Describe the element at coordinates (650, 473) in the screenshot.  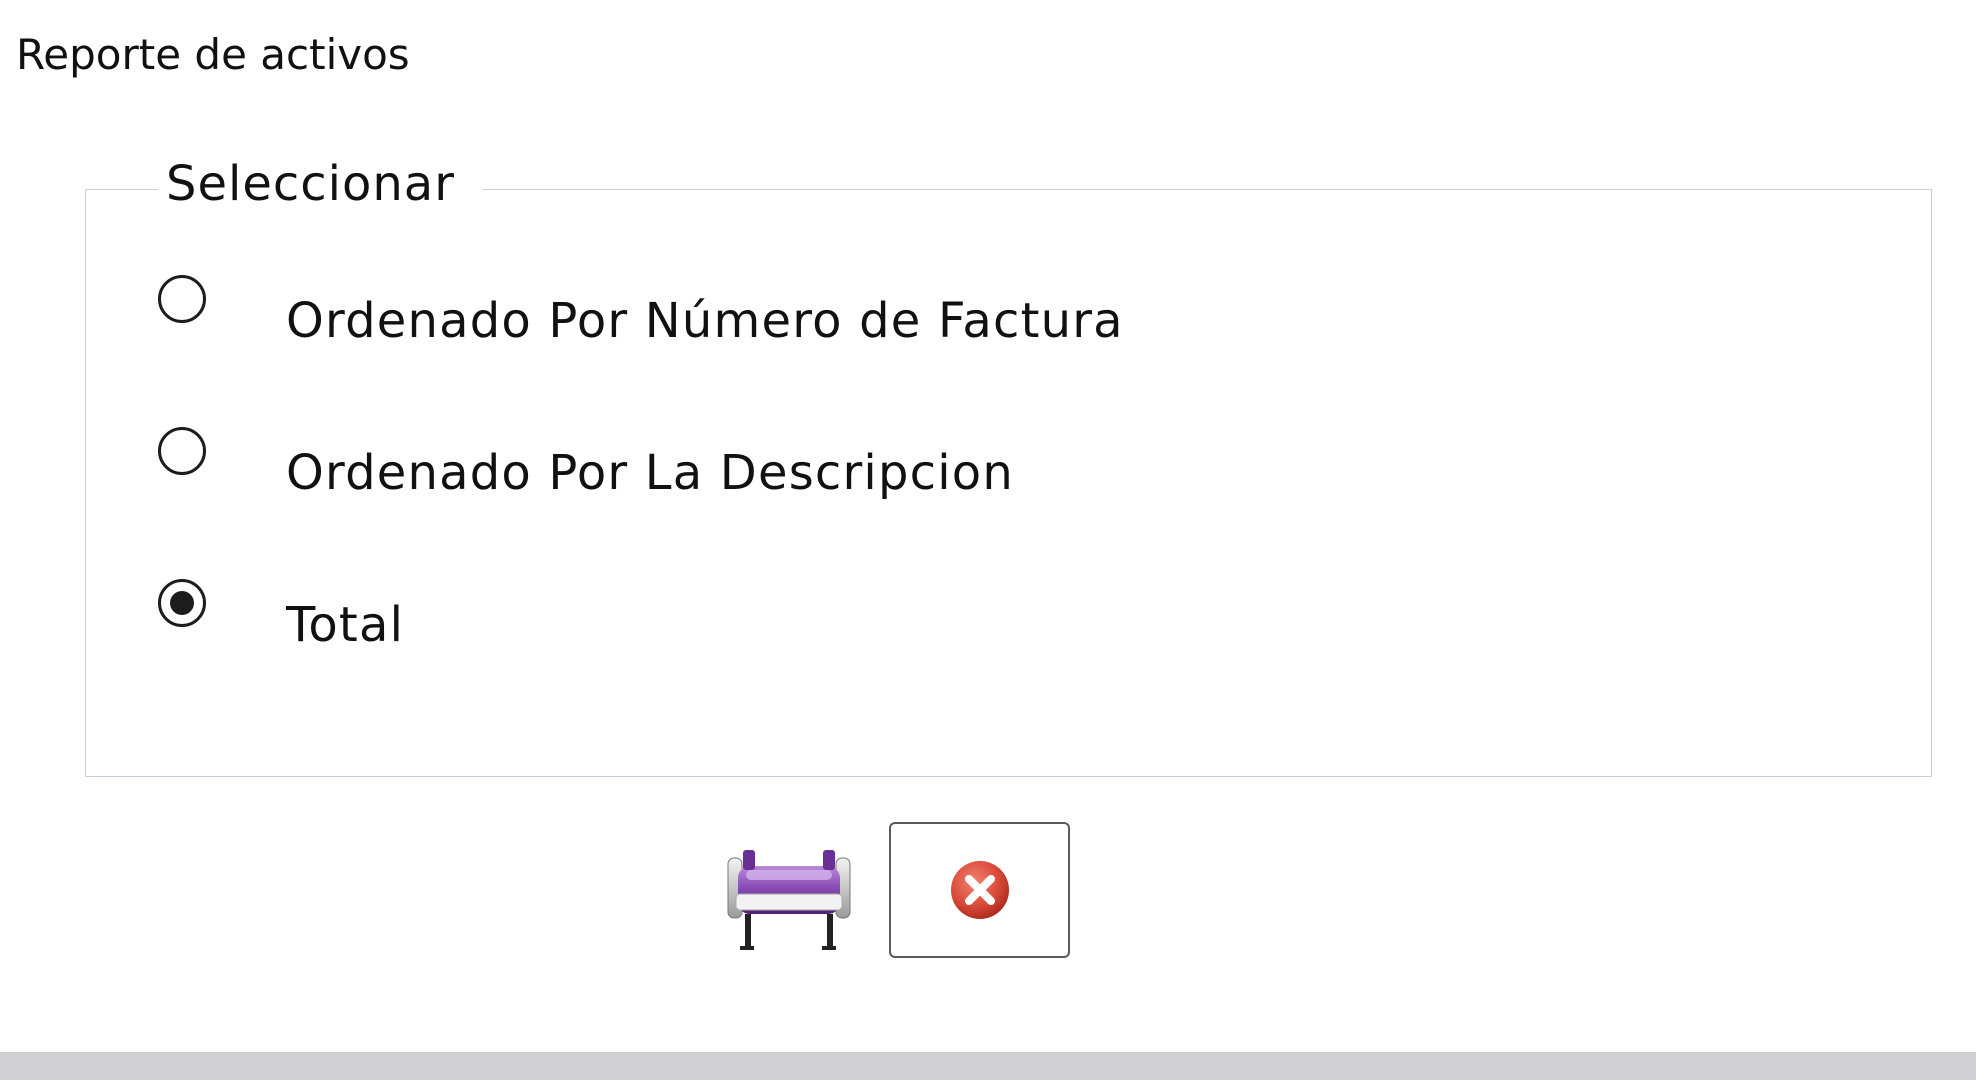
I see `radio-label: Ordenado Por La Descripcion` at that location.